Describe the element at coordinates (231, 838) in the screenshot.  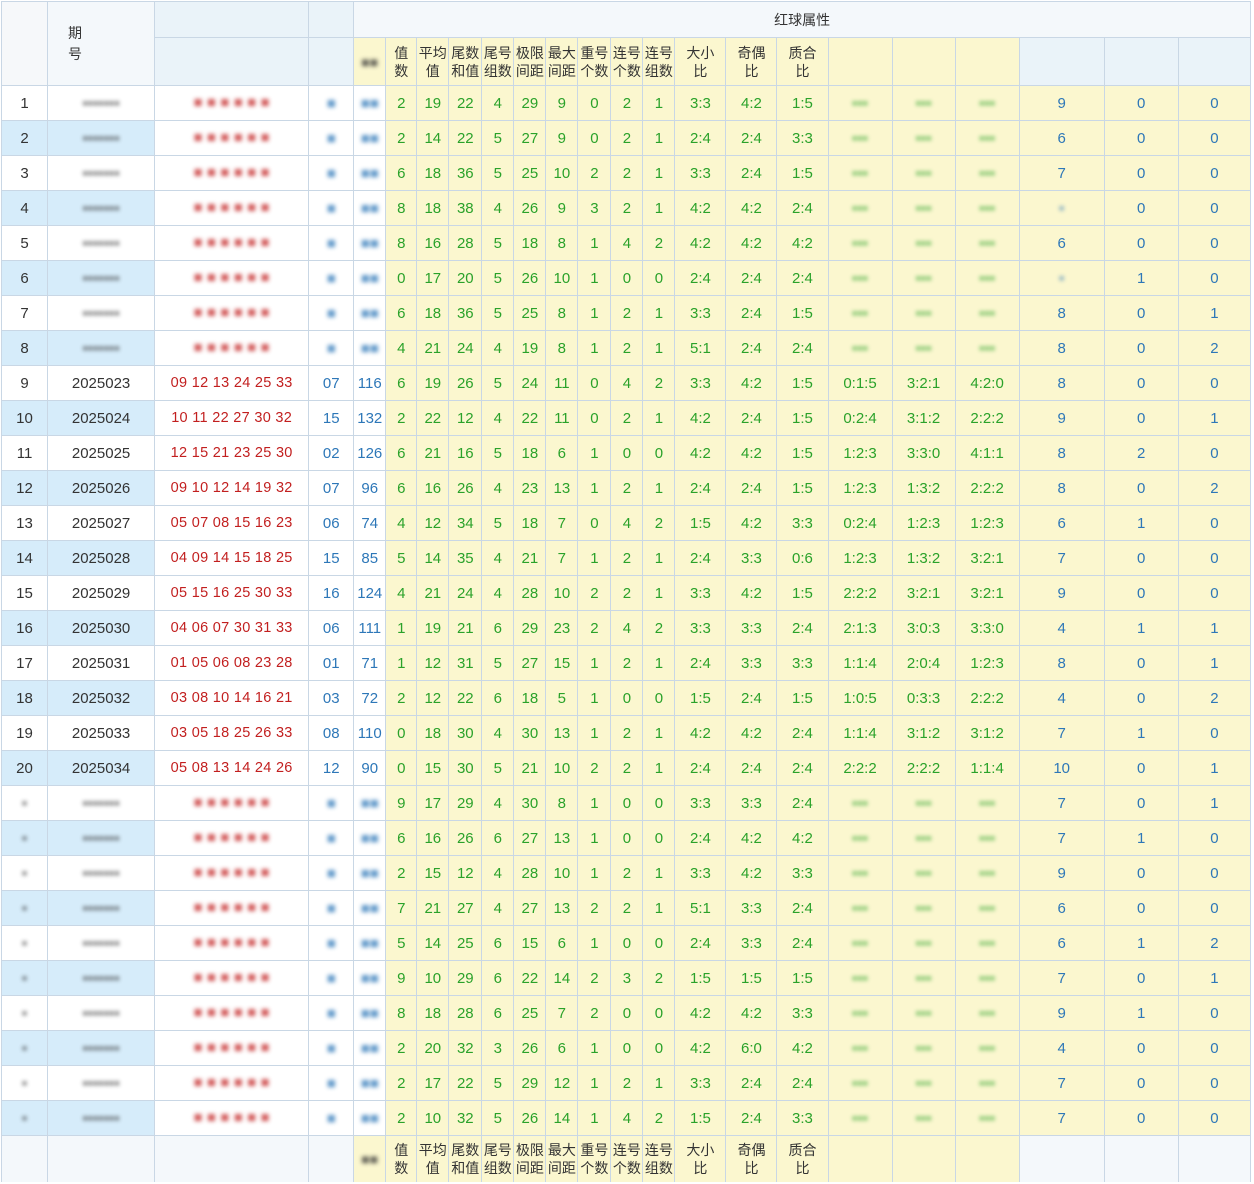
I see `red-balls-blurred: ■ ■ ■ ■ ■ ■` at that location.